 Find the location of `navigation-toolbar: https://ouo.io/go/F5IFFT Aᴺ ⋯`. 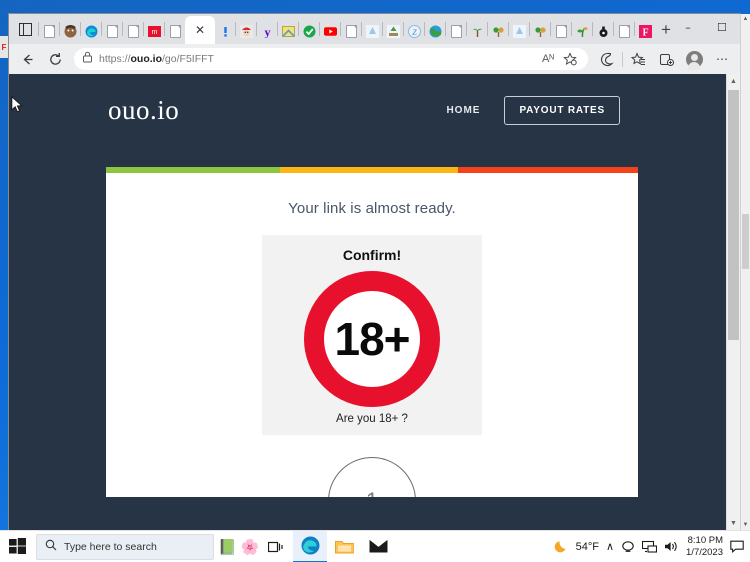

navigation-toolbar: https://ouo.io/go/F5IFFT Aᴺ ⋯ is located at coordinates (374, 59).